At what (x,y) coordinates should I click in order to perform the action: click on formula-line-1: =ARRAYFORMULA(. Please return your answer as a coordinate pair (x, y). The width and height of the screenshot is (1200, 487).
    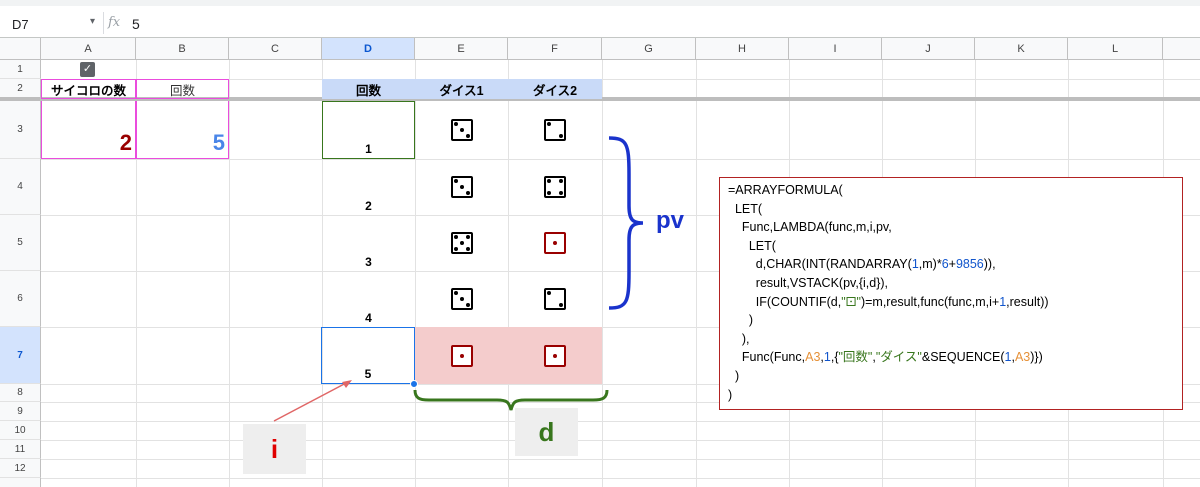
    Looking at the image, I should click on (785, 190).